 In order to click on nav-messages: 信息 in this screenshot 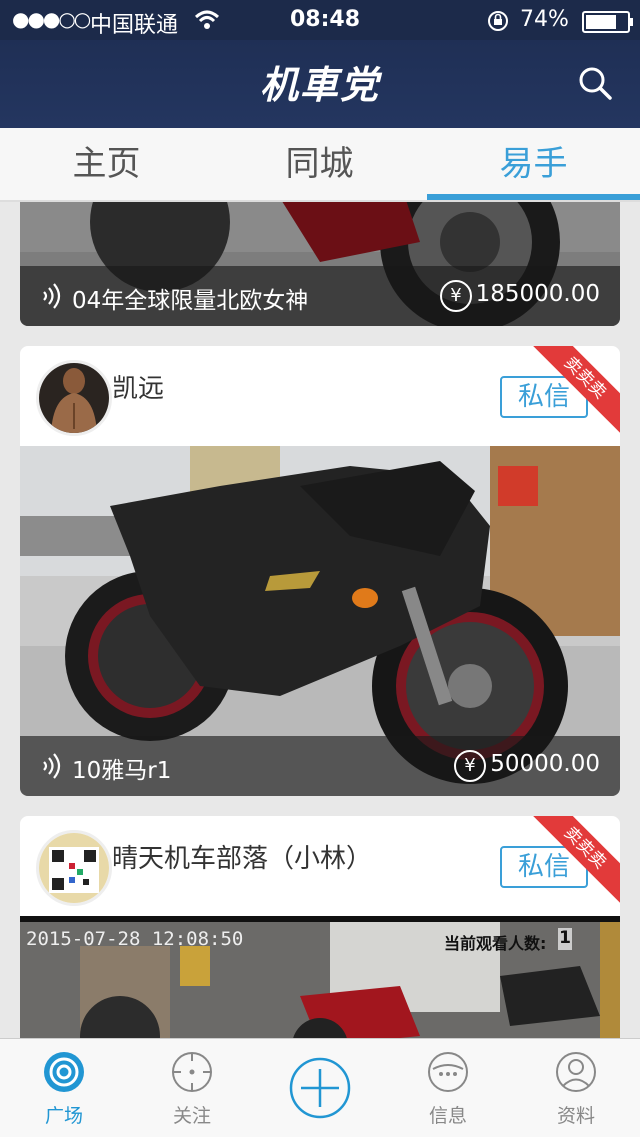, I will do `click(448, 1088)`.